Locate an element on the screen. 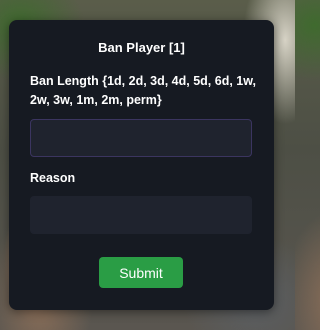 The width and height of the screenshot is (320, 330). reason-input is located at coordinates (141, 215).